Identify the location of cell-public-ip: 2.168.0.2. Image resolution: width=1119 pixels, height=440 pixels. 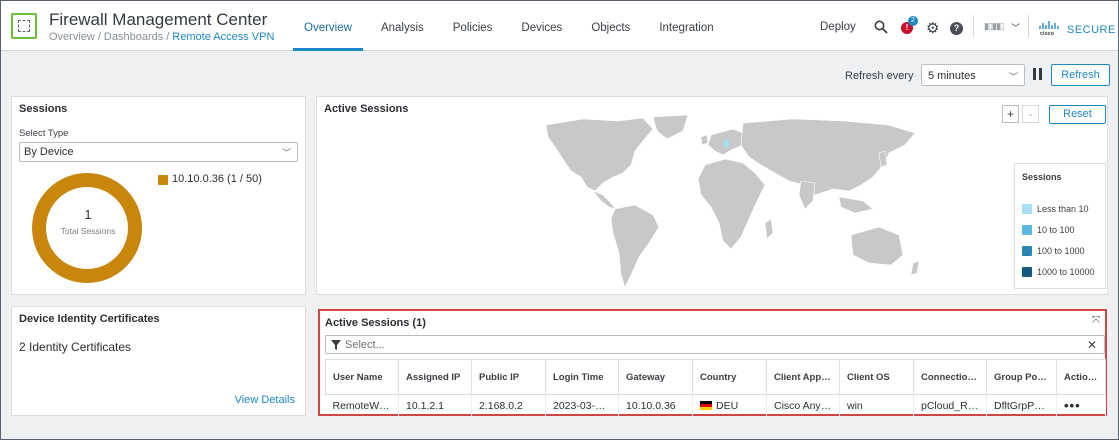
(508, 405).